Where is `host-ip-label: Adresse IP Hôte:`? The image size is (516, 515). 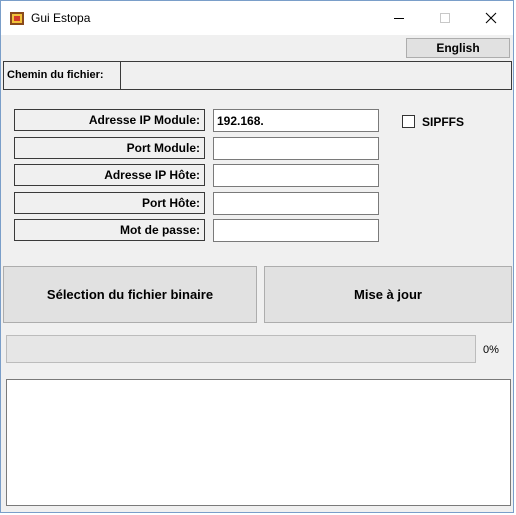
host-ip-label: Adresse IP Hôte: is located at coordinates (109, 175).